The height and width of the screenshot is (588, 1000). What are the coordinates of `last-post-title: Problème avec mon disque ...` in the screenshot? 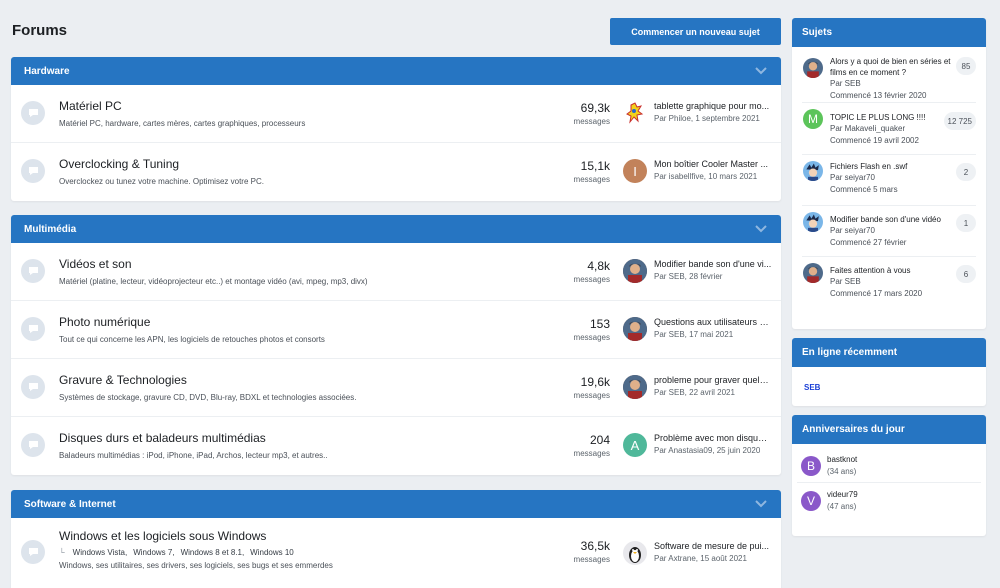 It's located at (713, 438).